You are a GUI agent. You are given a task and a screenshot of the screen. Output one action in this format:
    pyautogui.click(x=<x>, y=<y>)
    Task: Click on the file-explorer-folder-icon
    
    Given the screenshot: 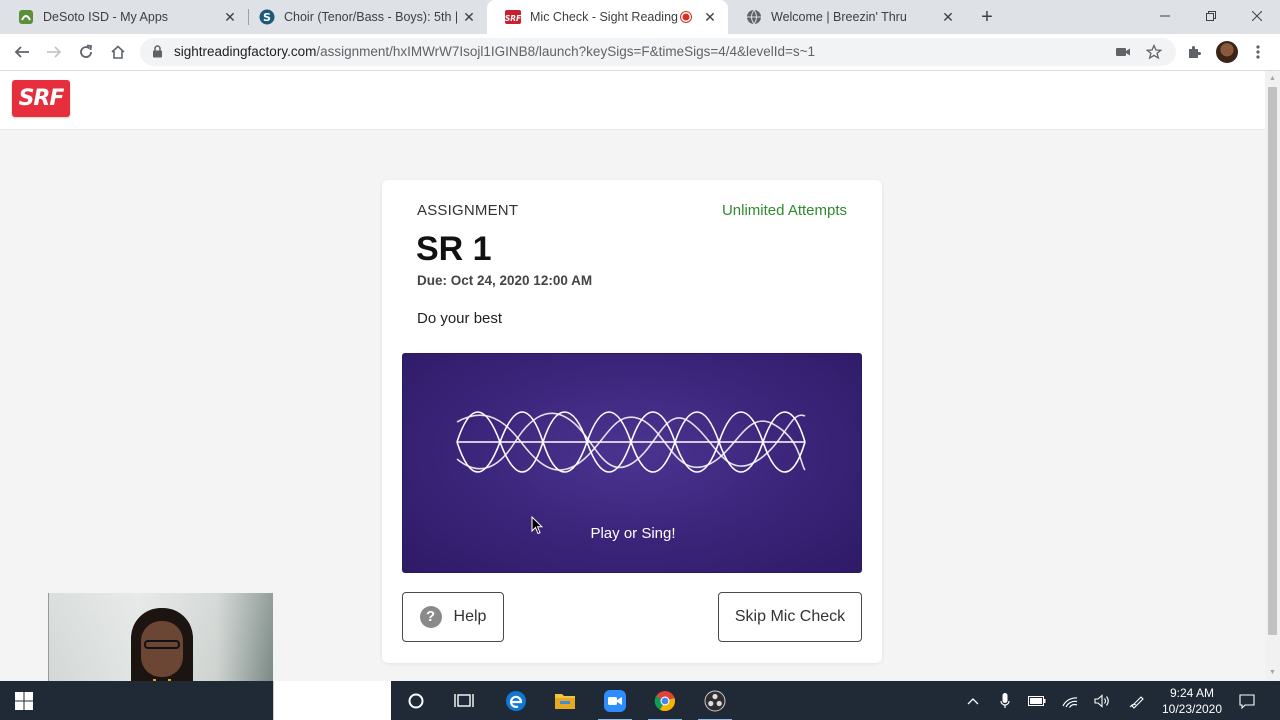 What is the action you would take?
    pyautogui.click(x=565, y=701)
    